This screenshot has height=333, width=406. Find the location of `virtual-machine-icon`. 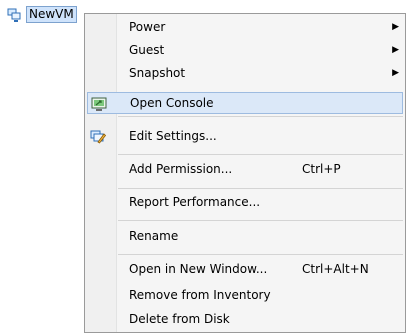

virtual-machine-icon is located at coordinates (14, 14).